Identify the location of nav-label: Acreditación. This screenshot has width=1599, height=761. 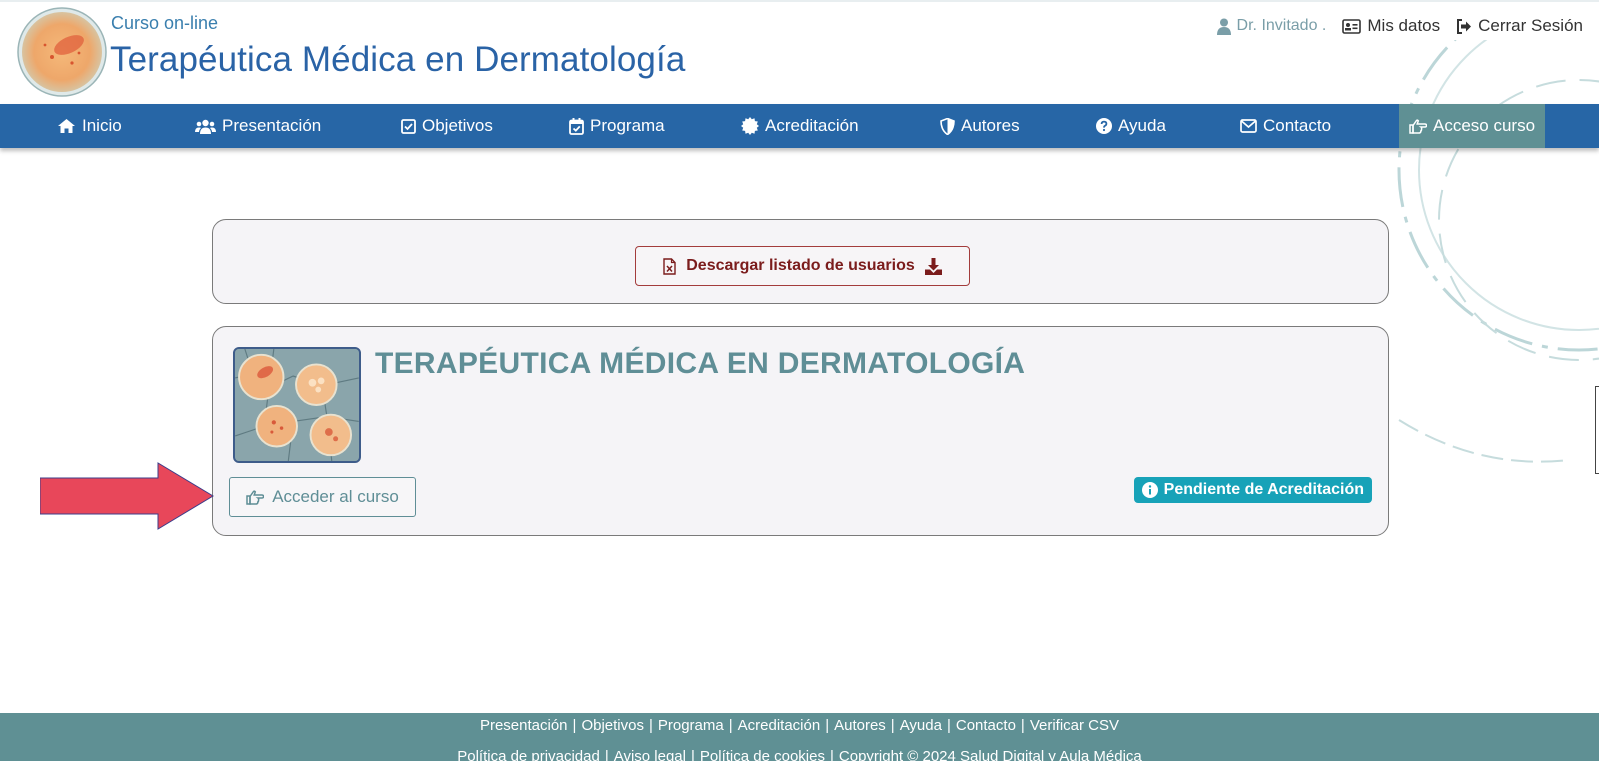
(812, 125).